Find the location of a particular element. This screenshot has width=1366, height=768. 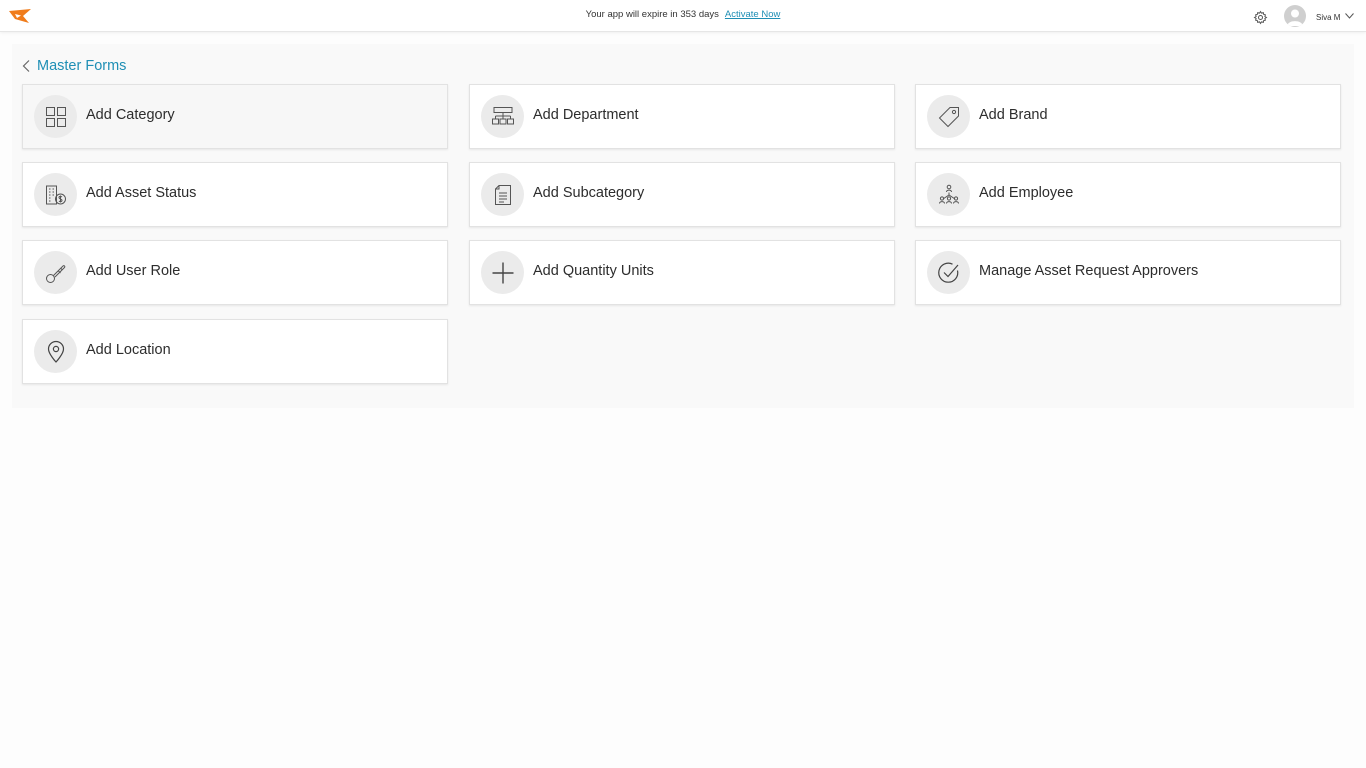

tag-icon is located at coordinates (948, 116).